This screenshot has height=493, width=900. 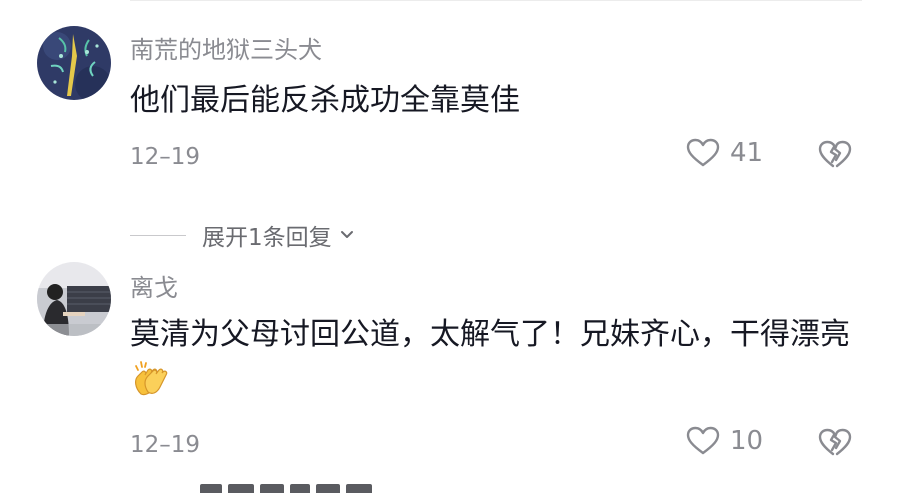 I want to click on comment-text-content: 莫清为父母讨回公道，太解气了！兄妹齐心，干得漂亮, so click(x=490, y=334).